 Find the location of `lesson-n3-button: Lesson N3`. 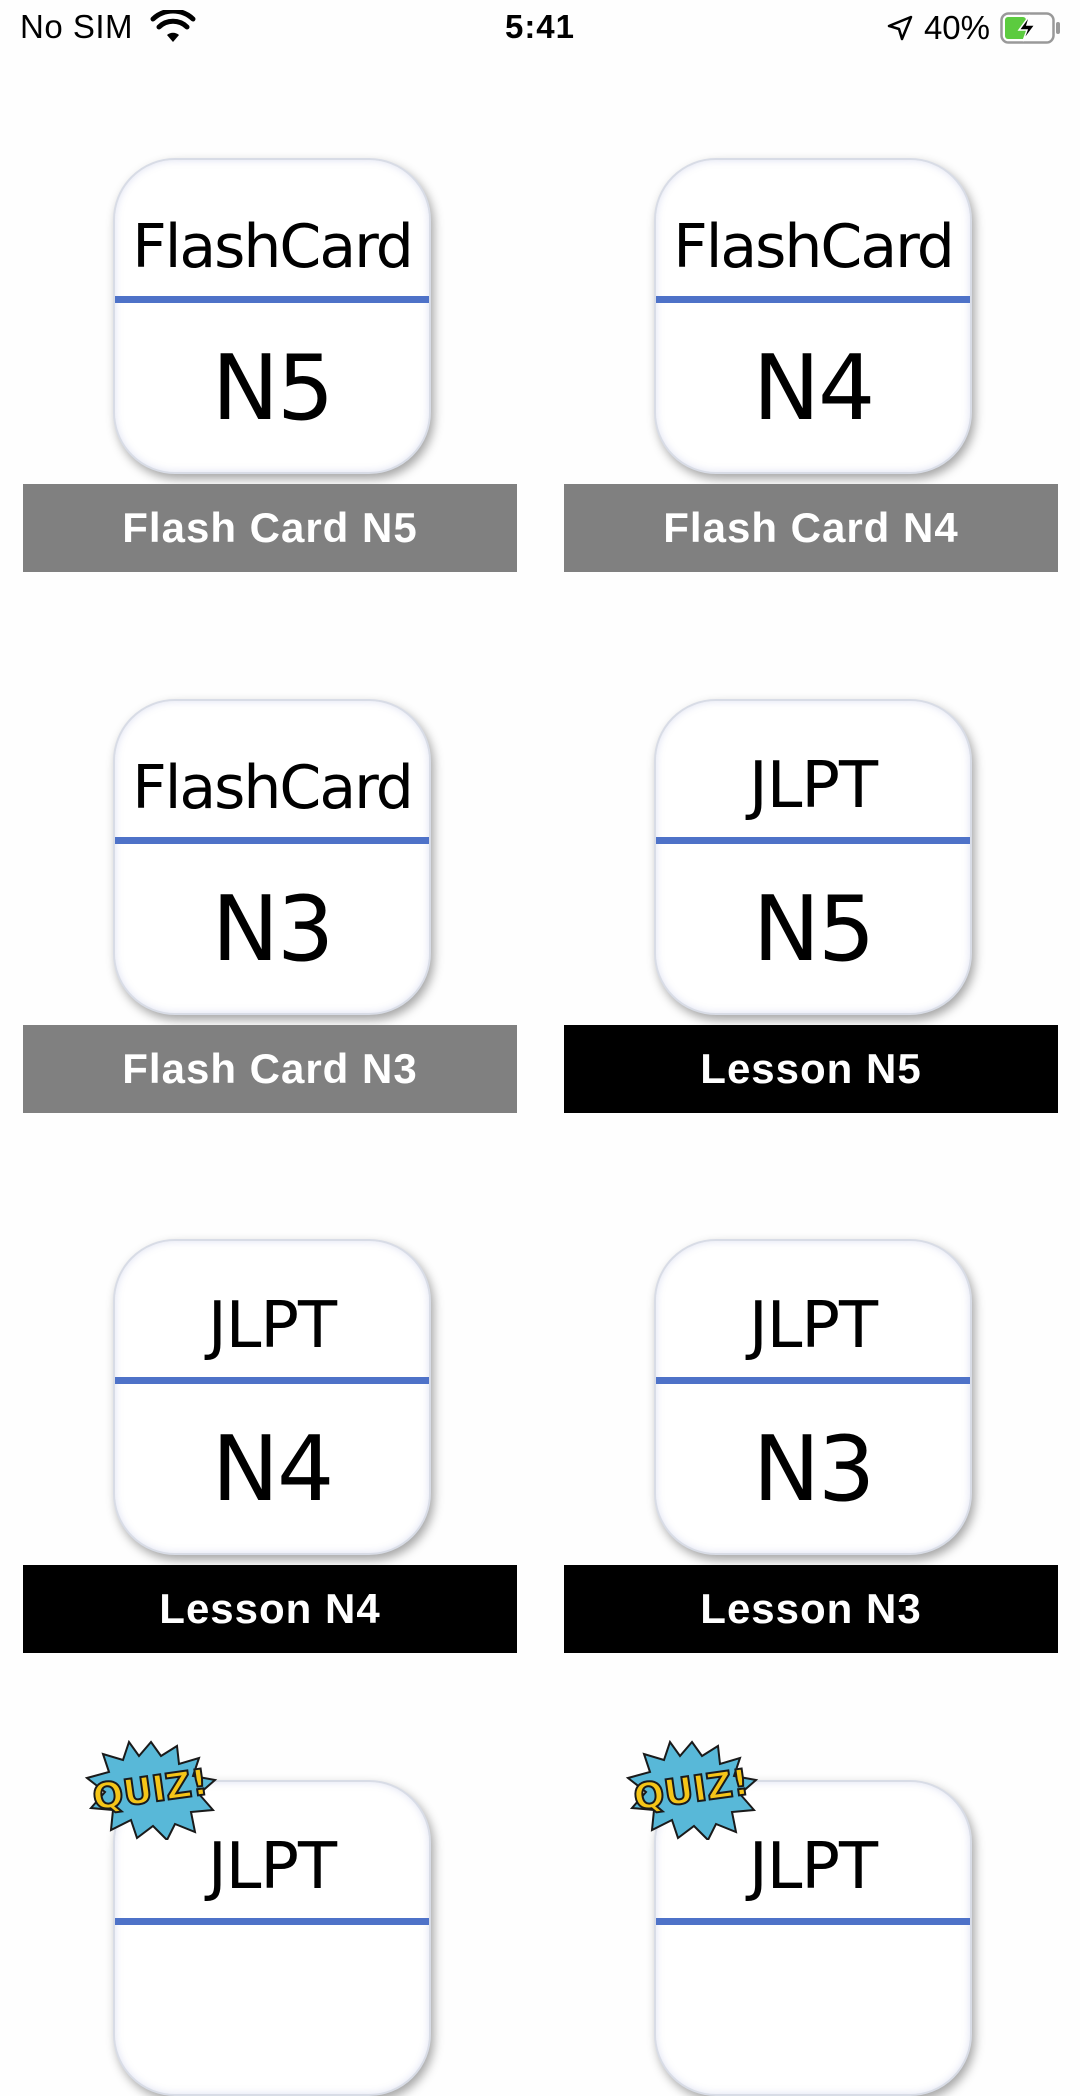

lesson-n3-button: Lesson N3 is located at coordinates (811, 1609).